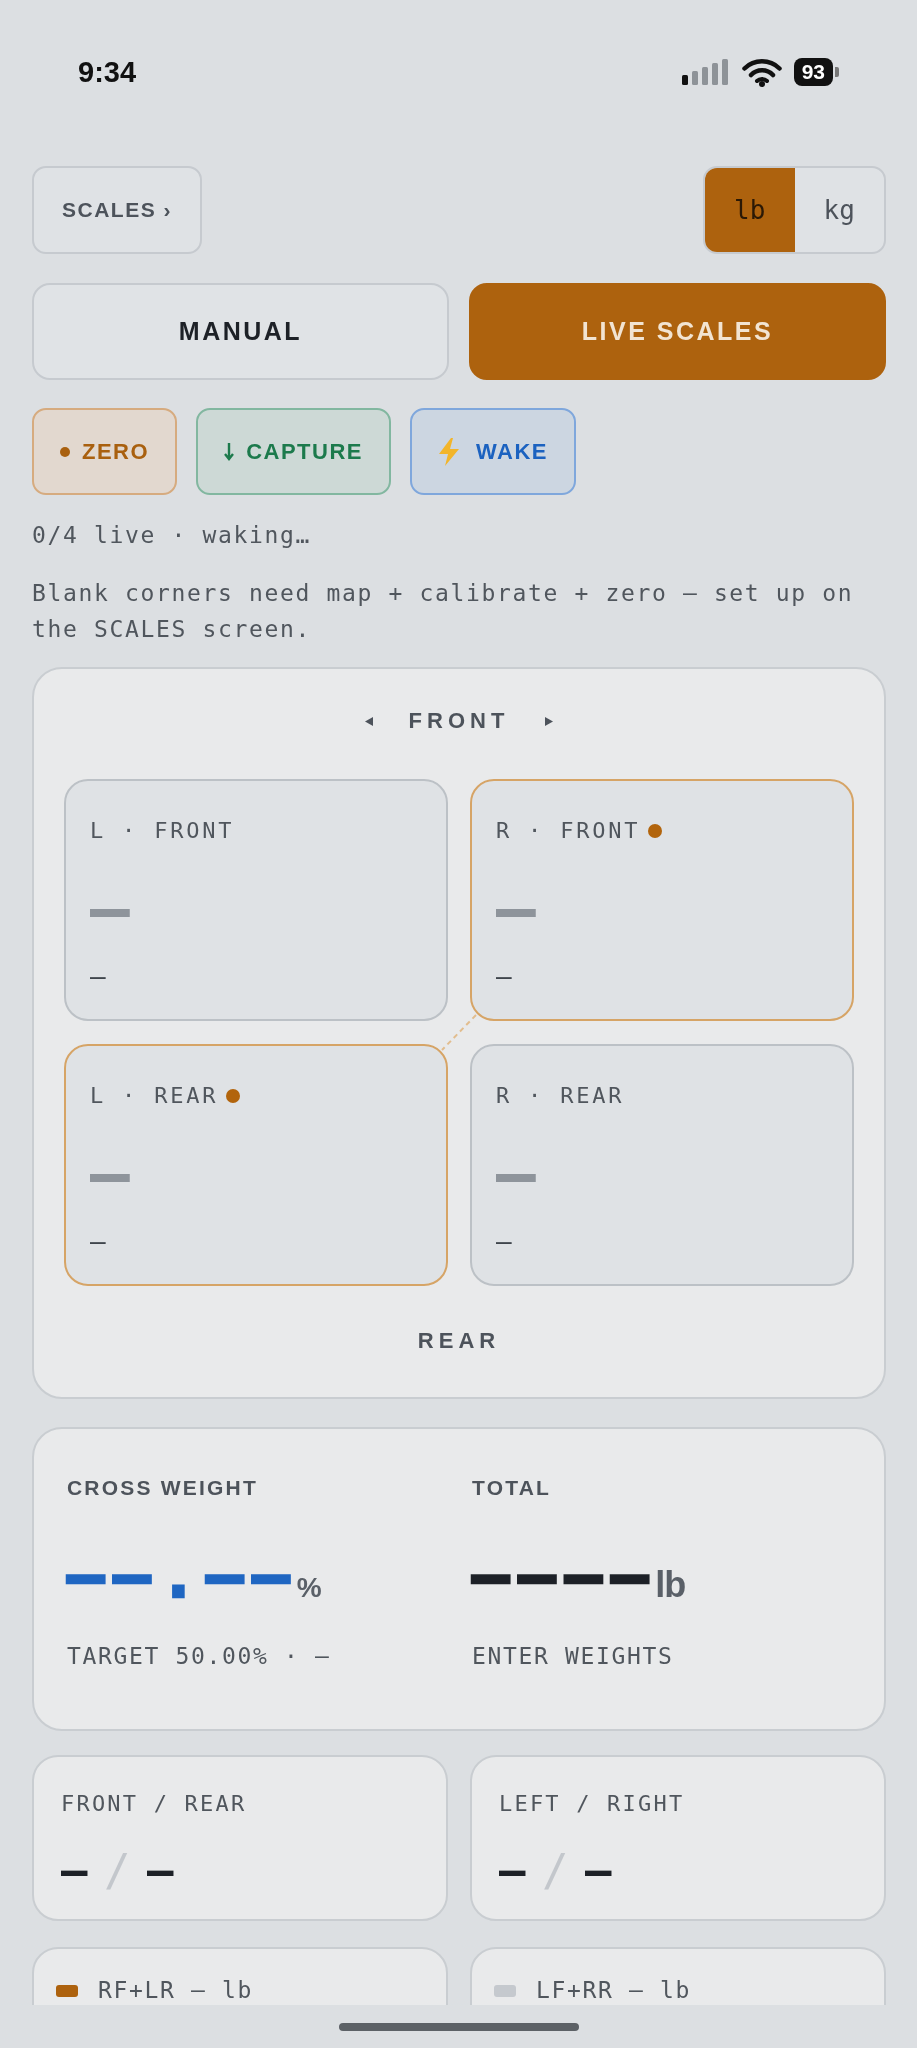 The width and height of the screenshot is (917, 2048). What do you see at coordinates (662, 900) in the screenshot?
I see `corner-card: R · FRONT — —` at bounding box center [662, 900].